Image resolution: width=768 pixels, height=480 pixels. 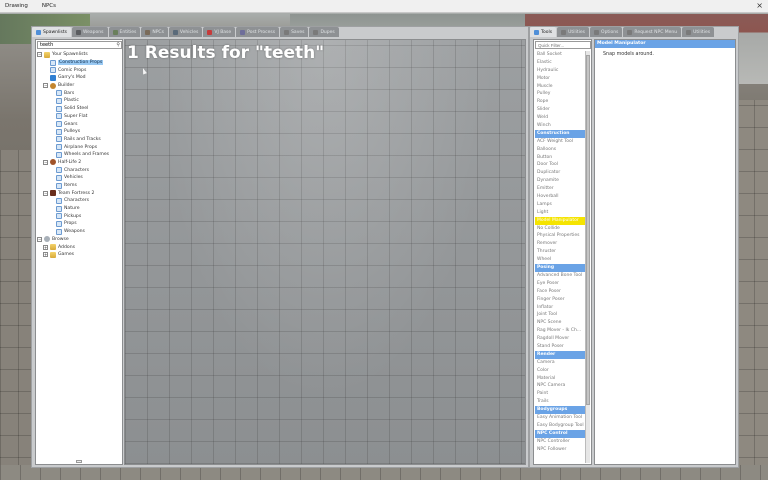 What do you see at coordinates (16, 6) in the screenshot?
I see `menu-drawing: Drawing` at bounding box center [16, 6].